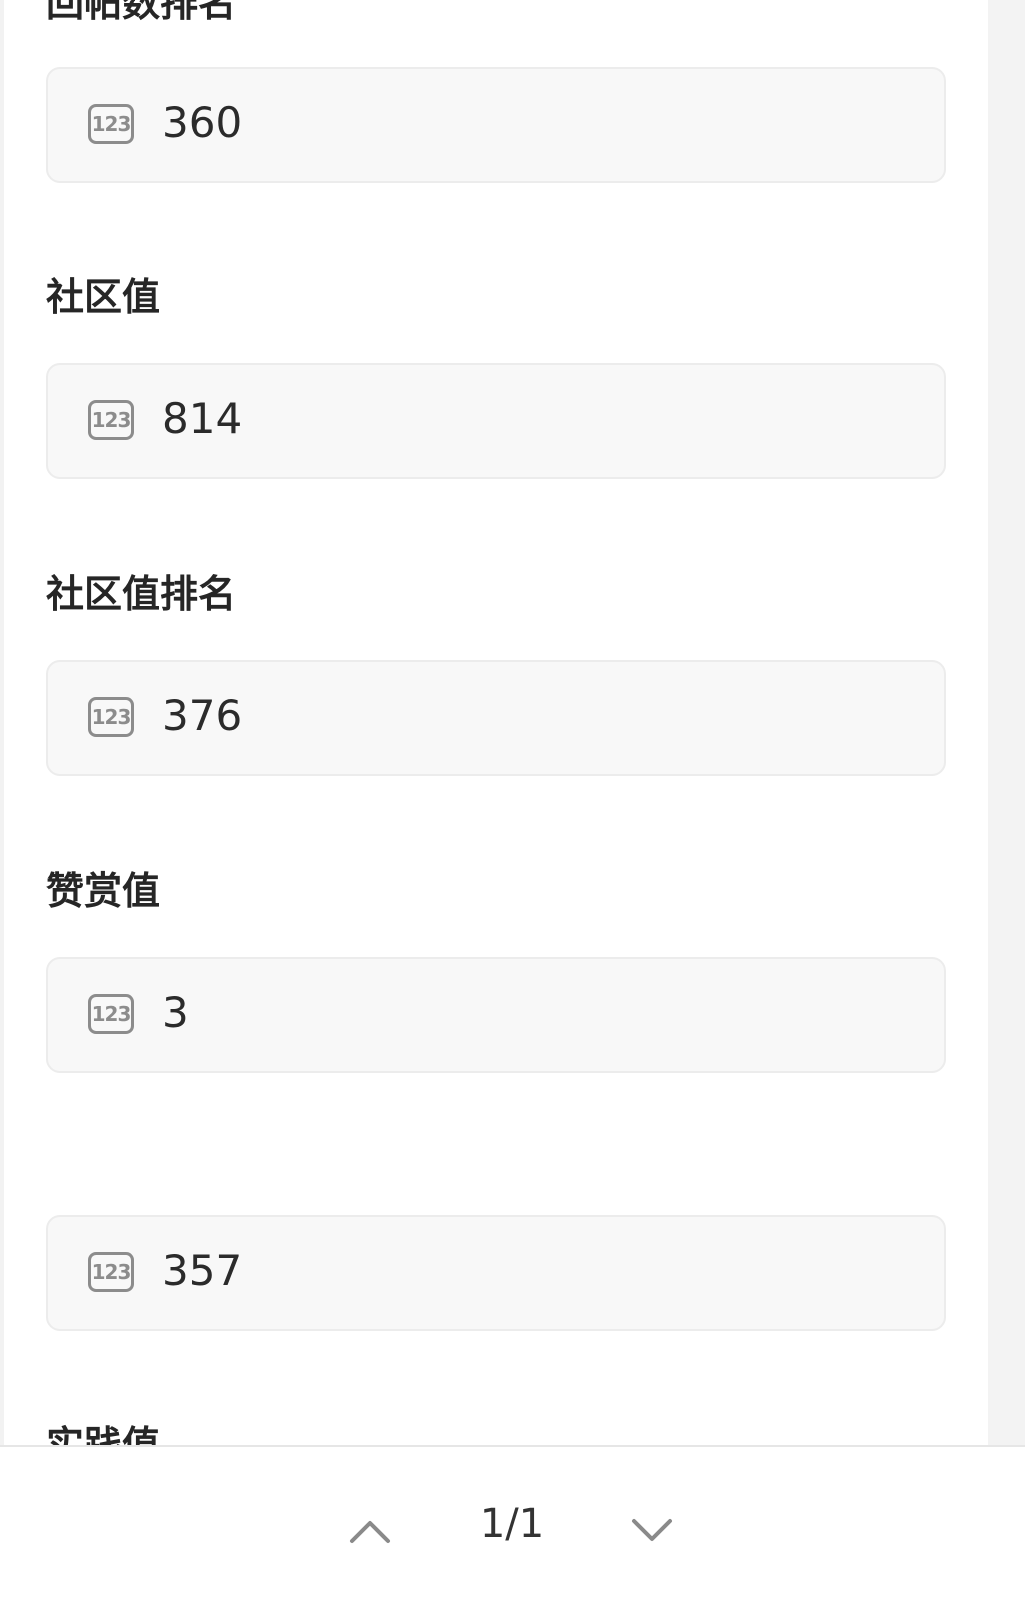  Describe the element at coordinates (496, 421) in the screenshot. I see `field-community-value: 123 814` at that location.